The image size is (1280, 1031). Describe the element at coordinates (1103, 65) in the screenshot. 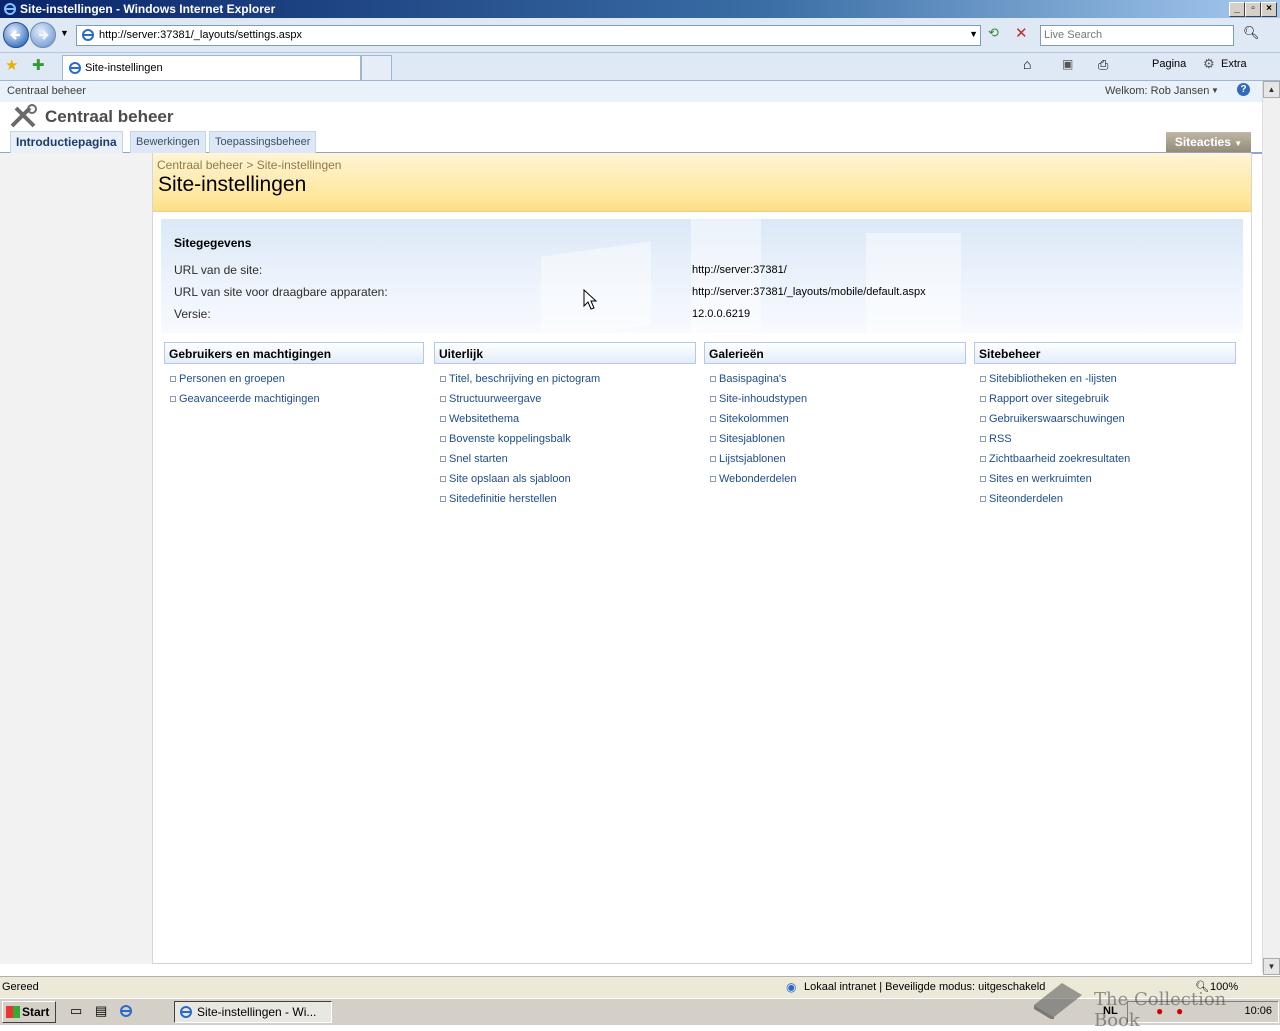

I see `print-icon: ⎙` at that location.